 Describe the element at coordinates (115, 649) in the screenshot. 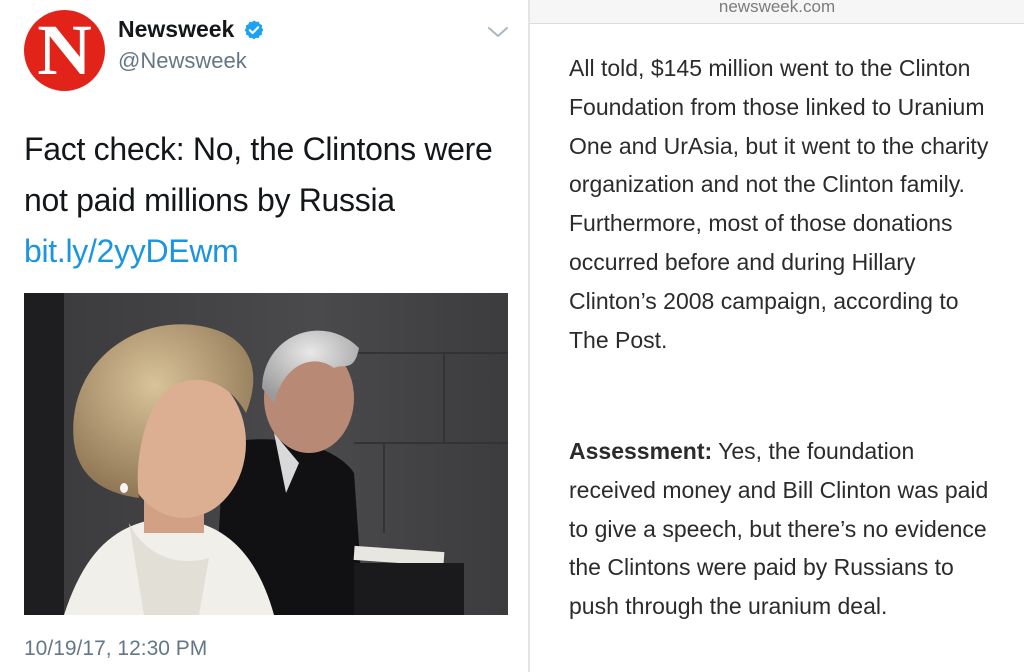

I see `tweet-timestamp: 10/19/17, 12:30 PM` at that location.